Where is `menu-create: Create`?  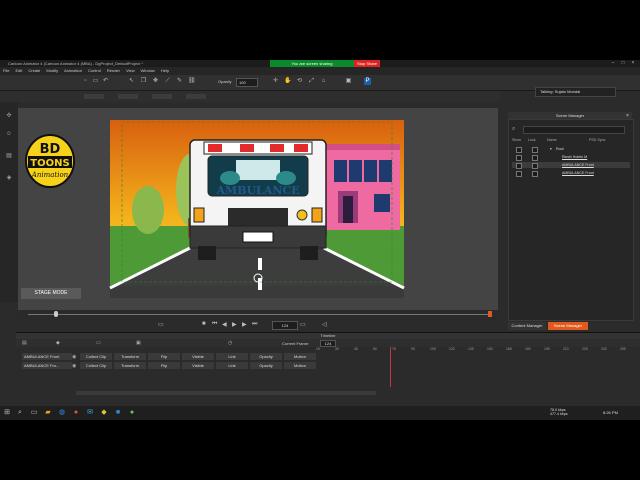
menu-create: Create is located at coordinates (34, 71).